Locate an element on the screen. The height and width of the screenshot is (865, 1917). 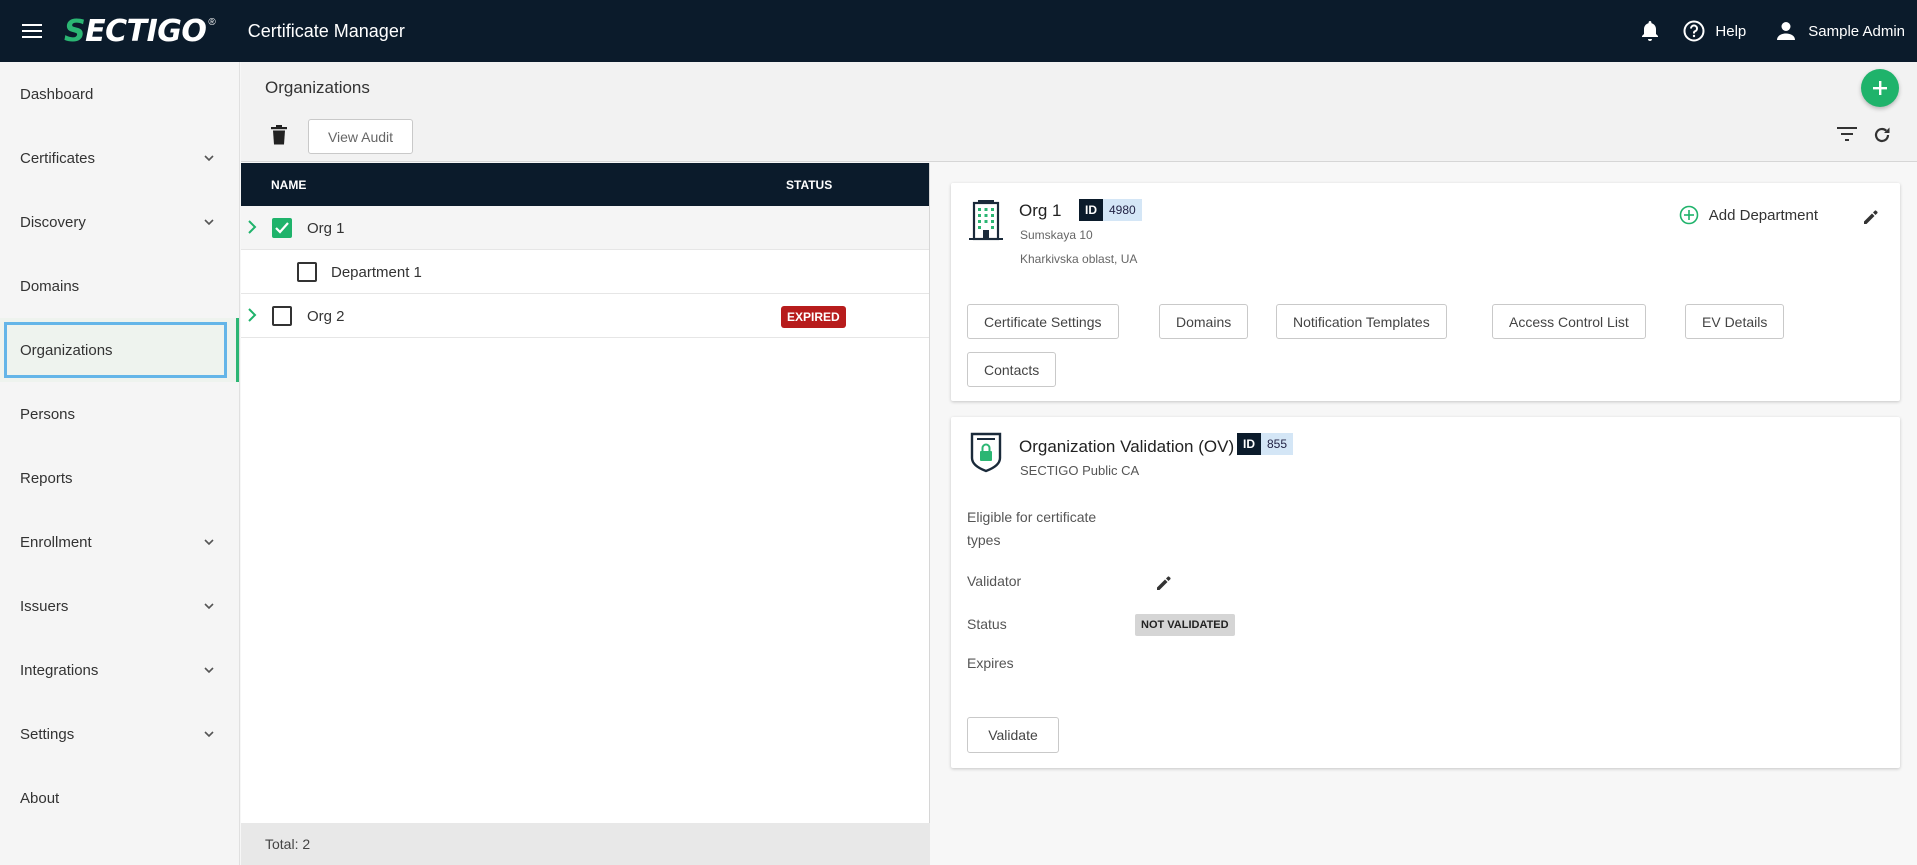
tree-row-org-1: Org 1 is located at coordinates (585, 228).